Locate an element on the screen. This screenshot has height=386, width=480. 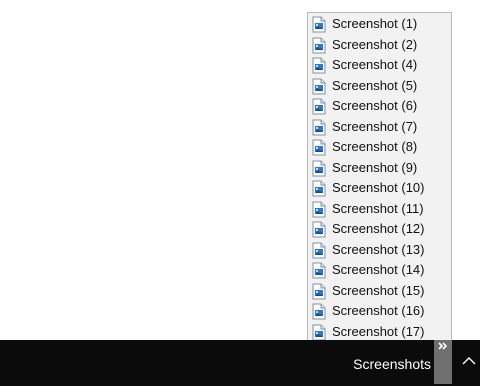
menu-item-label: Screenshot (2) is located at coordinates (375, 44).